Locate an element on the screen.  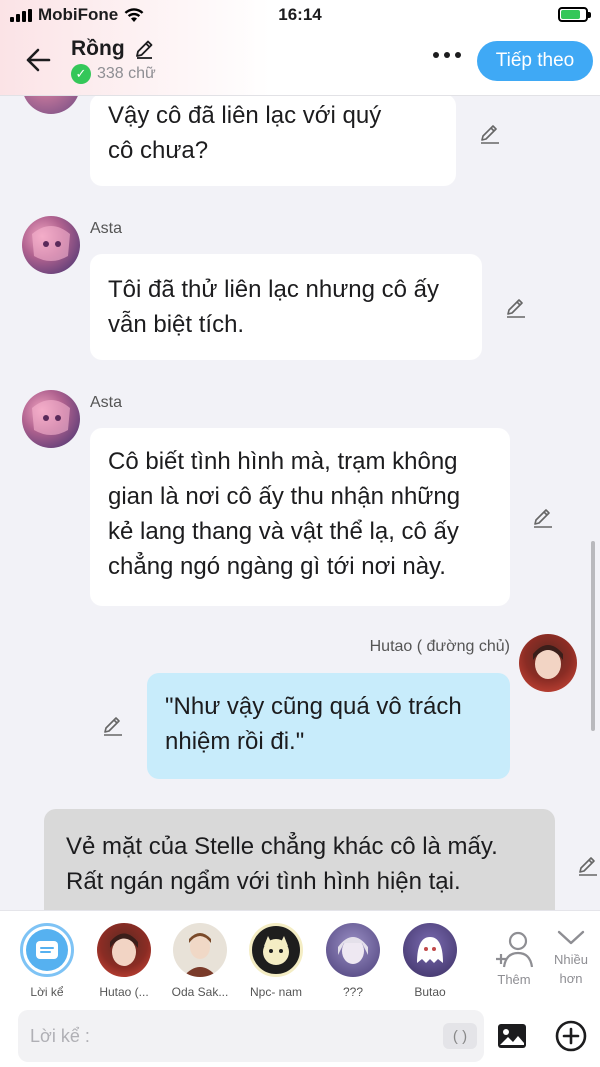
character-label: Npc- nam is located at coordinates (275, 992).